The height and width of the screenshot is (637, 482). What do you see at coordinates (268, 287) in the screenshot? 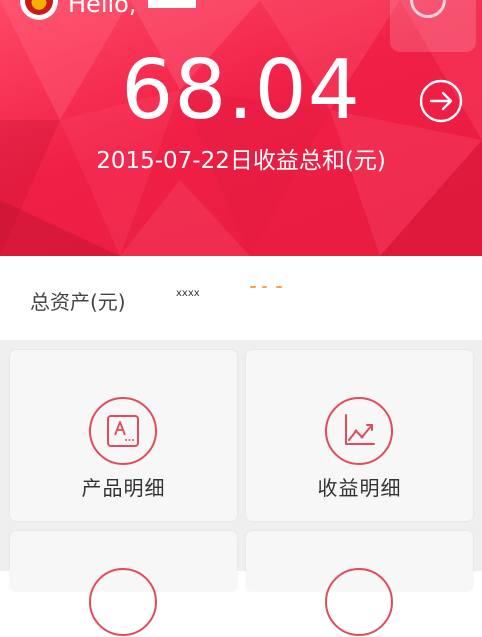
I see `assets-accent-mark` at bounding box center [268, 287].